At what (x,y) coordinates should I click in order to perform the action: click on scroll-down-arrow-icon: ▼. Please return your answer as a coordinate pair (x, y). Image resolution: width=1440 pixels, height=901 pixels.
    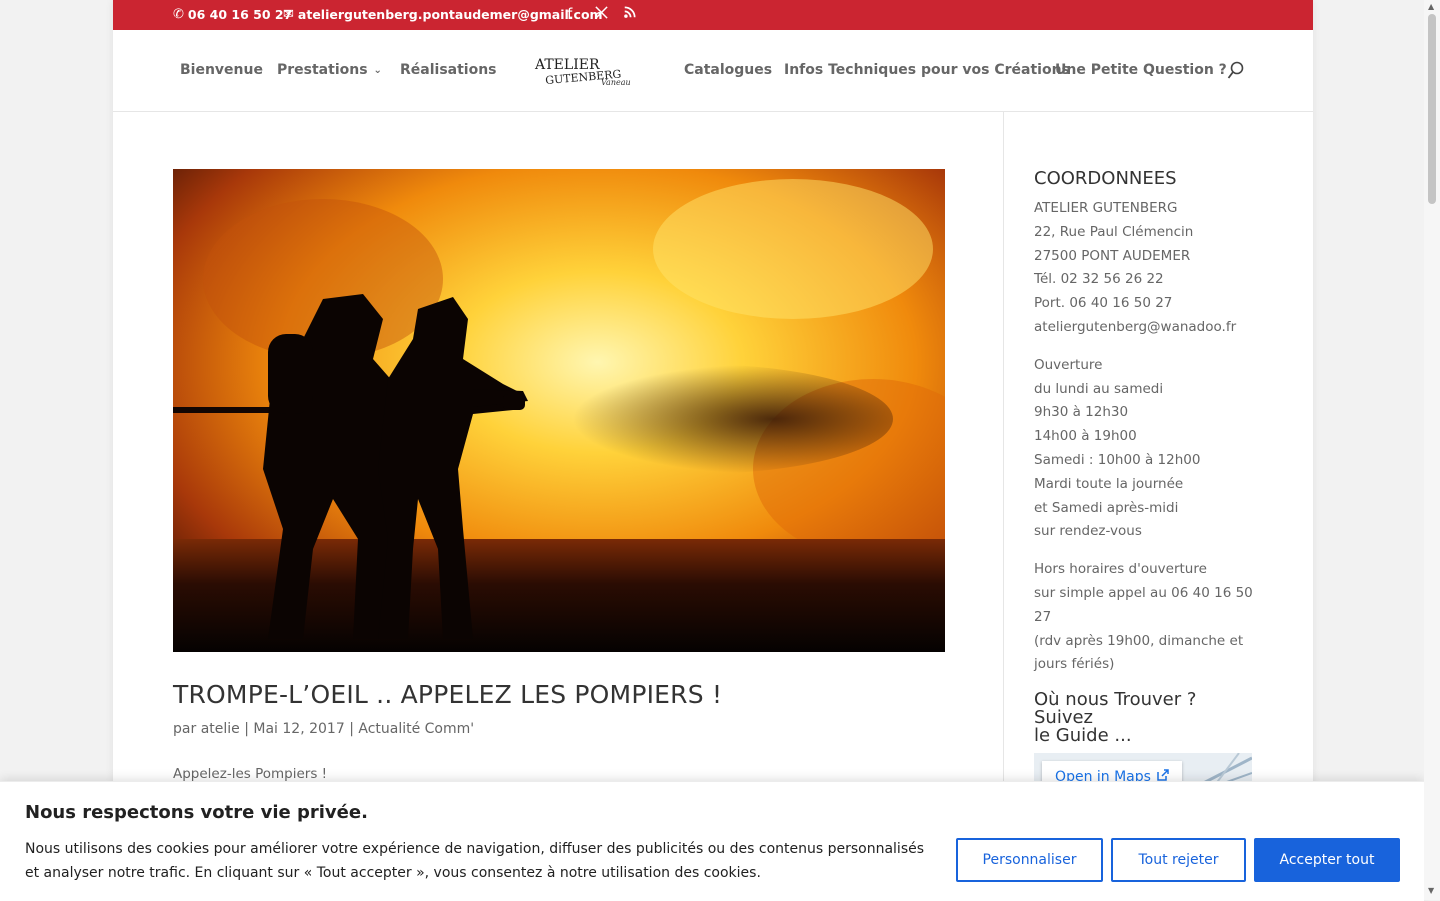
    Looking at the image, I should click on (1431, 890).